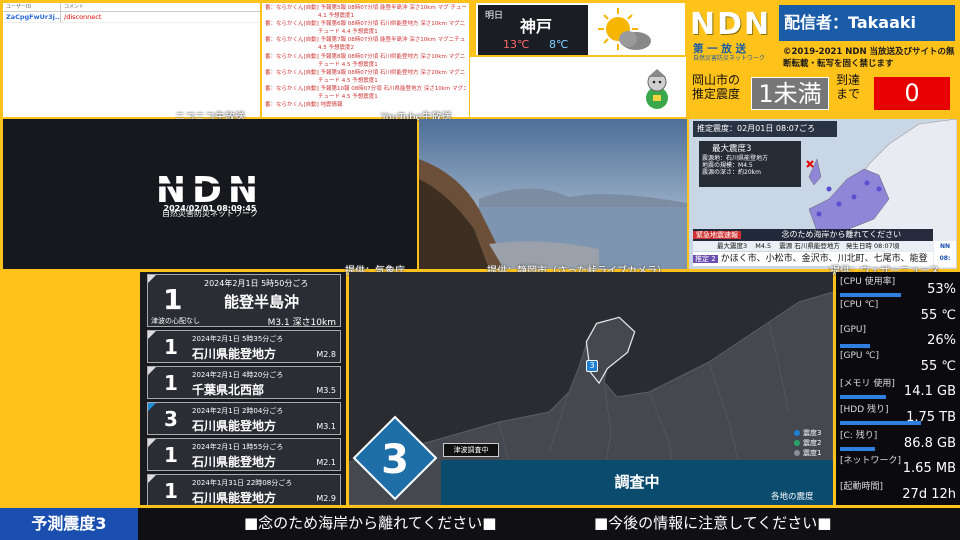  I want to click on sysmon-metric: [メモリ 使用] 14.1 GB, so click(898, 388).